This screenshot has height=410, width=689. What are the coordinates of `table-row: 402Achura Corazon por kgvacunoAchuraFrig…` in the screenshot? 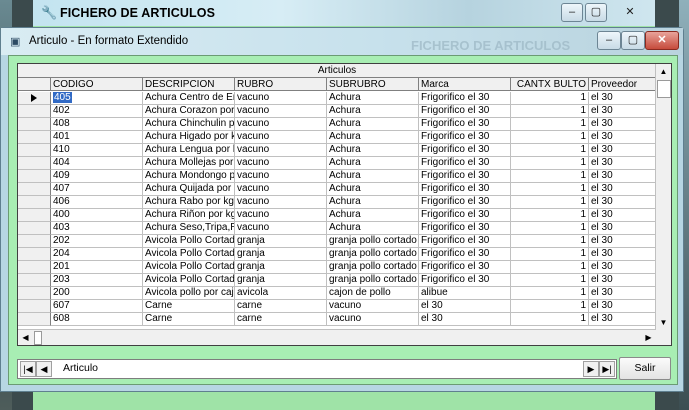 It's located at (337, 111).